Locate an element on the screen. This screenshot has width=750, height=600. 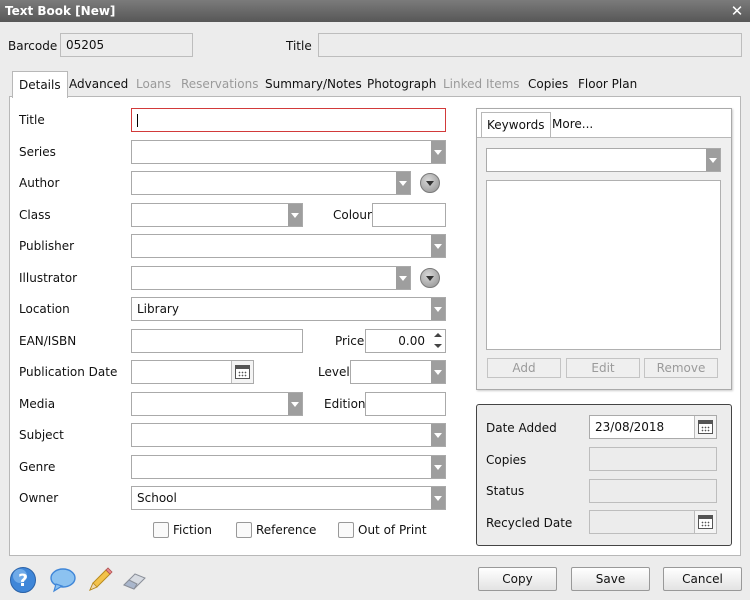
illustrator-expand-icon is located at coordinates (430, 278).